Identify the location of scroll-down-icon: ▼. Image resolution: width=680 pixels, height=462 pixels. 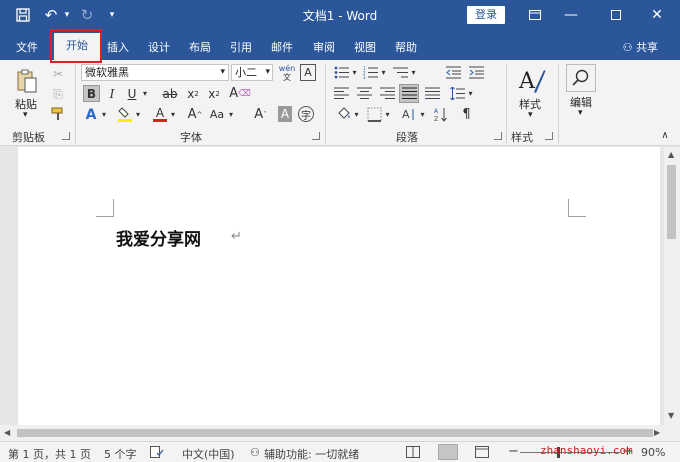
(671, 415).